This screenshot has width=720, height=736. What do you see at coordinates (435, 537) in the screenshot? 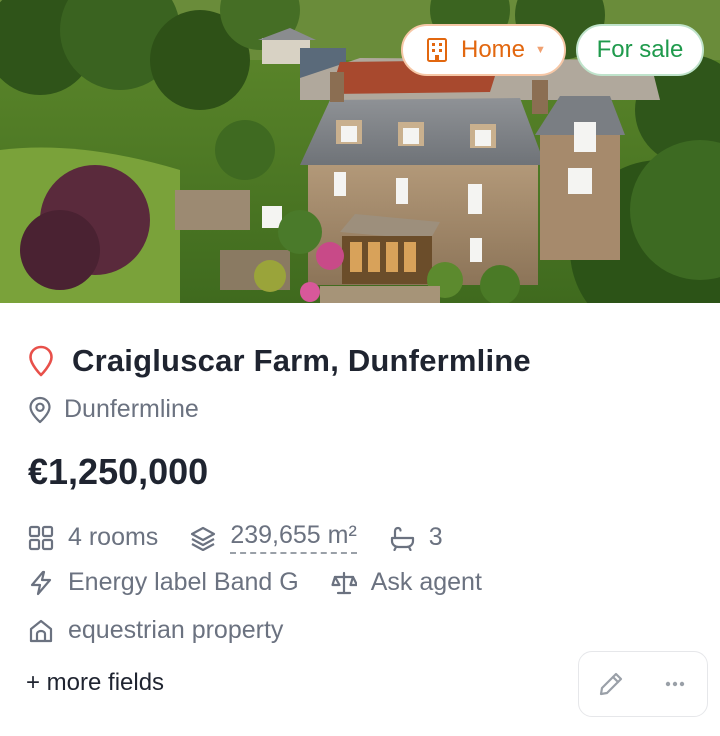
I see `baths-value: 3` at bounding box center [435, 537].